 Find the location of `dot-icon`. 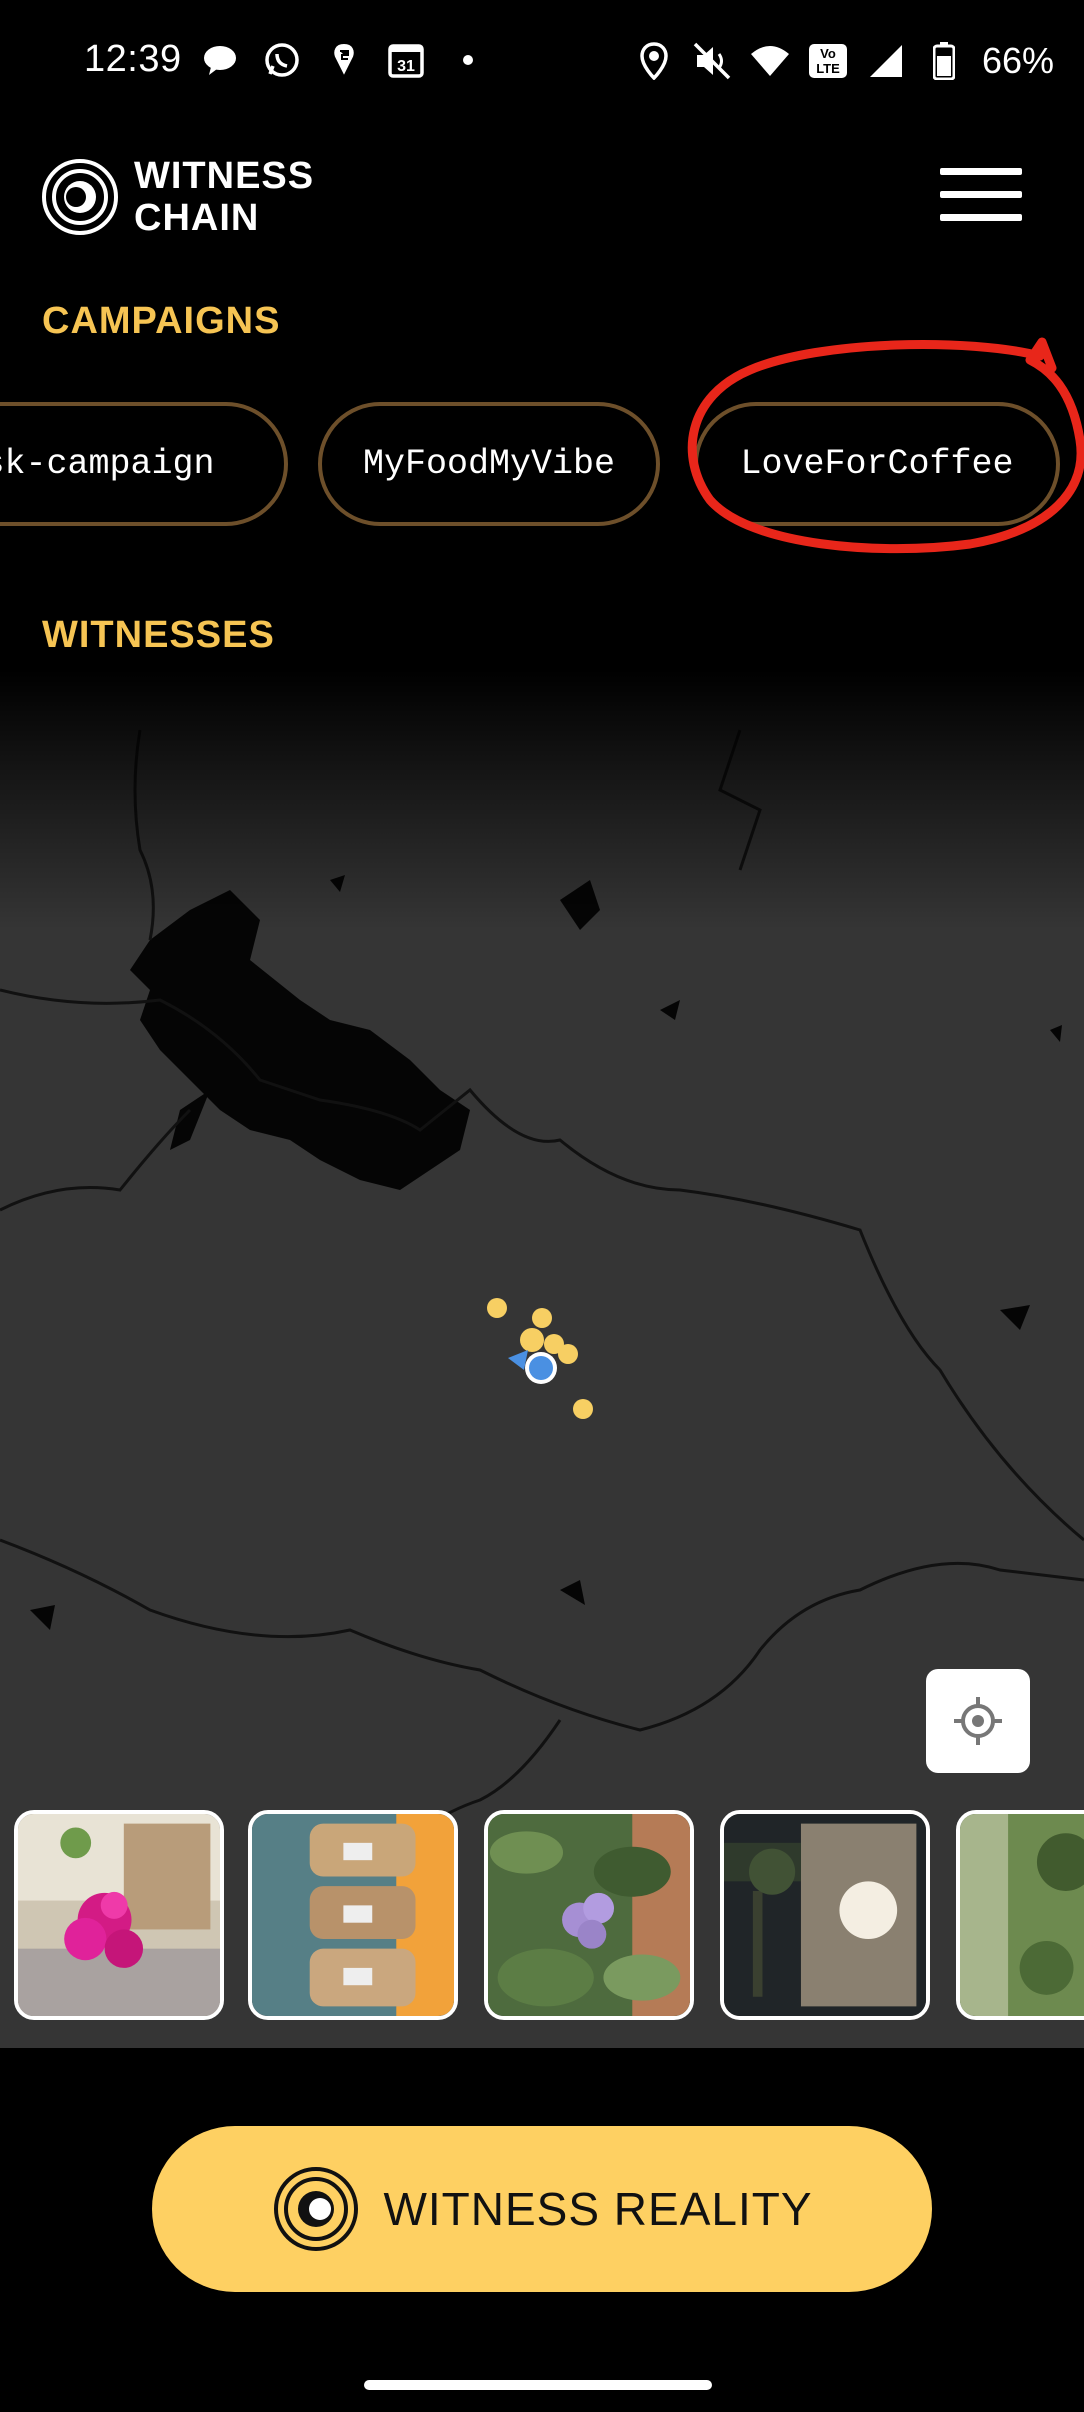

dot-icon is located at coordinates (468, 60).